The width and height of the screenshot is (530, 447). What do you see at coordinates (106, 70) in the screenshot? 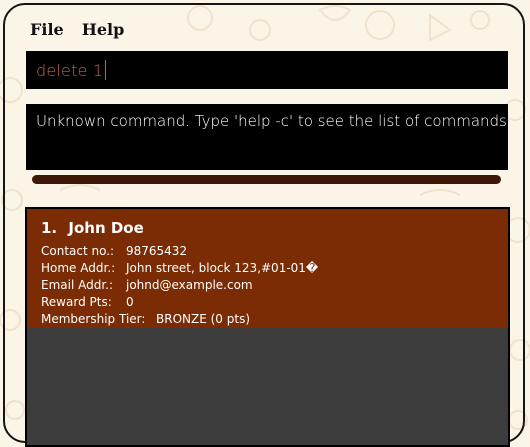
I see `text-caret` at bounding box center [106, 70].